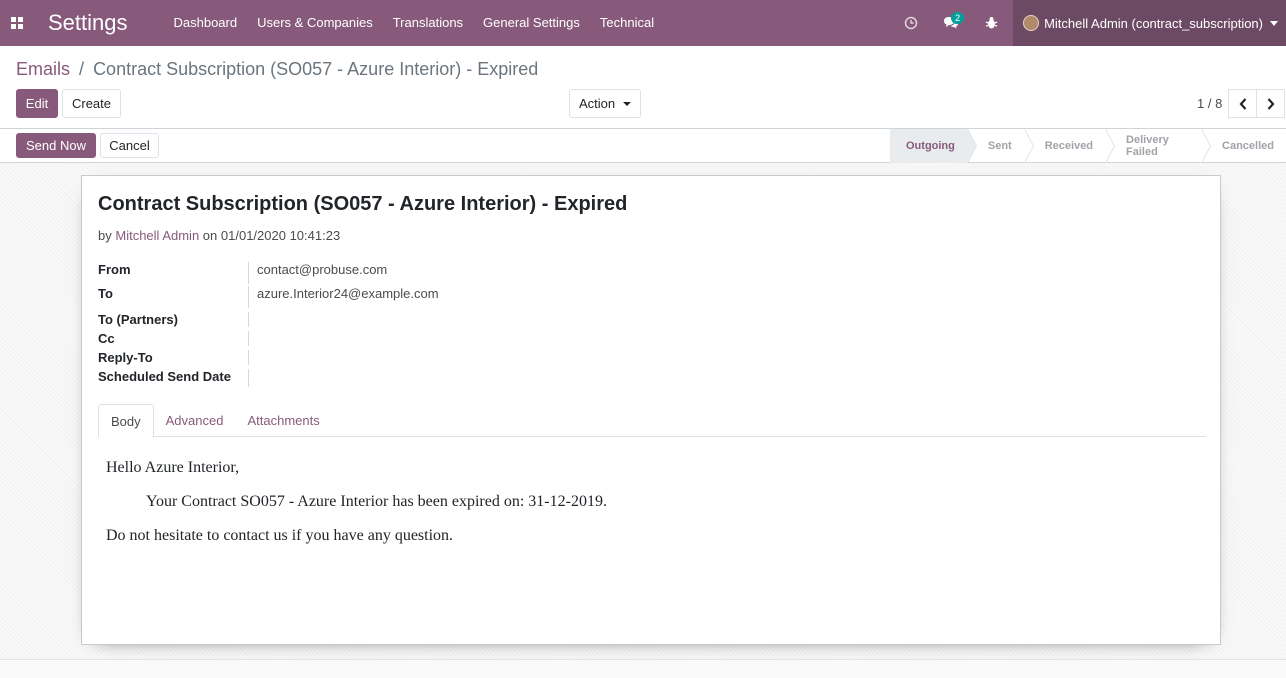 The height and width of the screenshot is (678, 1286). I want to click on app-brand: Settings, so click(88, 23).